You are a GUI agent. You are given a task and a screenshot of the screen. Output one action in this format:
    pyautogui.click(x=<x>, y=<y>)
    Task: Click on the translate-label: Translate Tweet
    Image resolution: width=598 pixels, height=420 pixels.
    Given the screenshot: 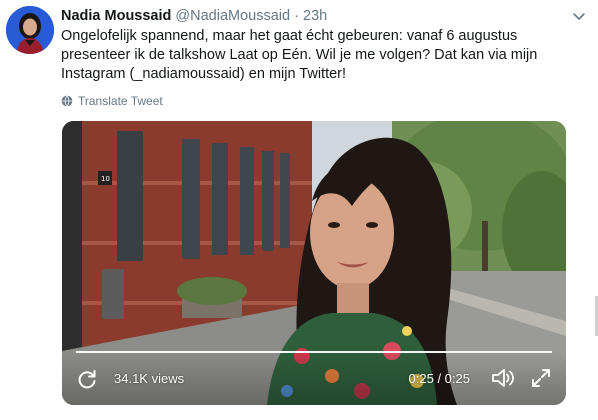 What is the action you would take?
    pyautogui.click(x=120, y=101)
    